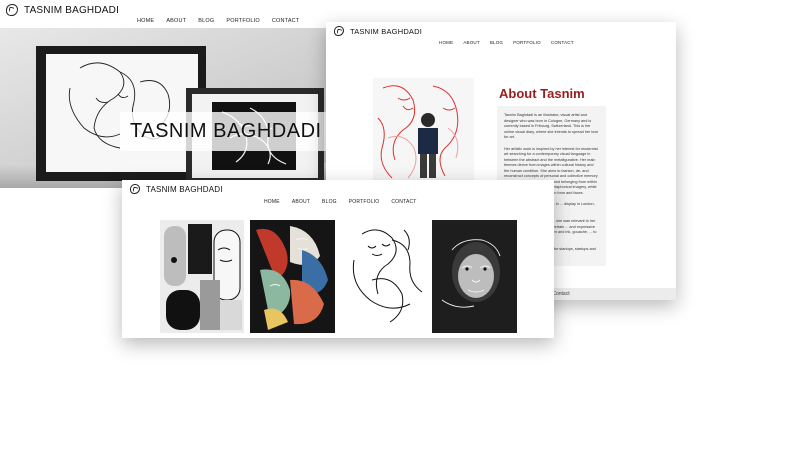  I want to click on about-heading: About Tasnim, so click(542, 93).